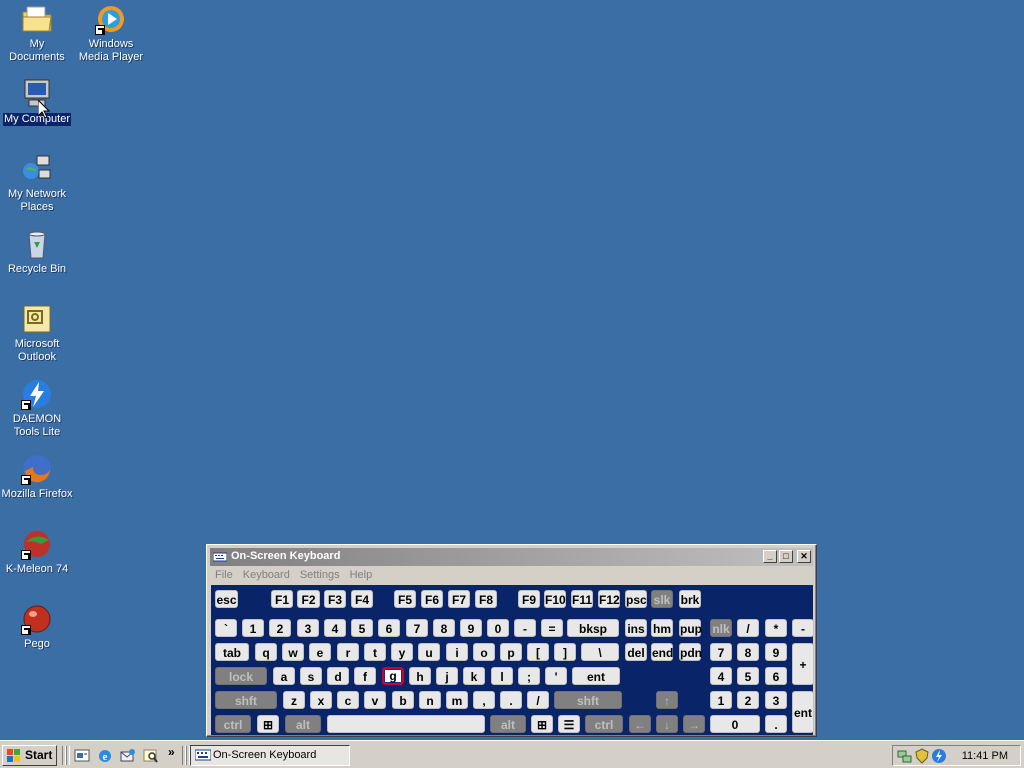  Describe the element at coordinates (432, 599) in the screenshot. I see `key-f6: F6` at that location.